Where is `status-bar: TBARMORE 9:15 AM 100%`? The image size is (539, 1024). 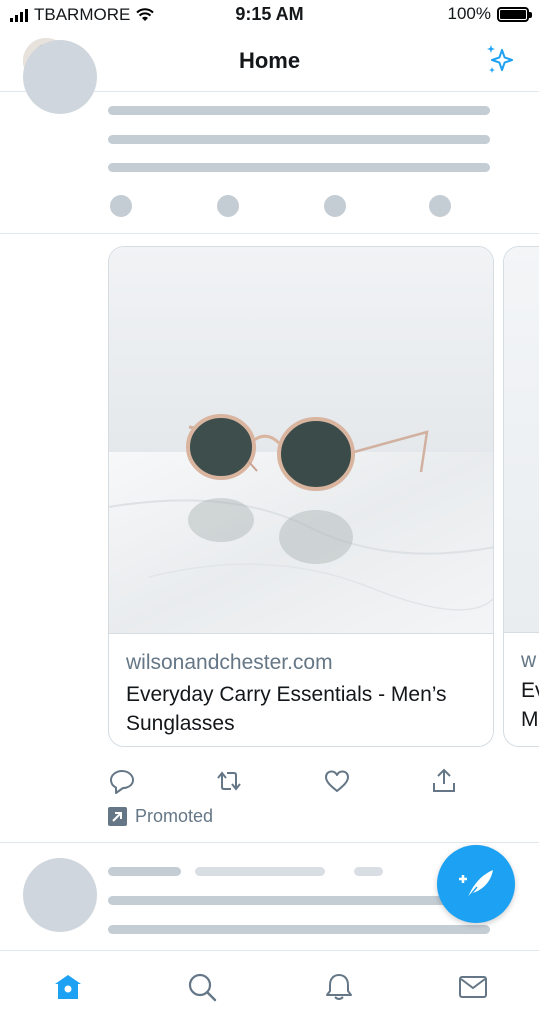 status-bar: TBARMORE 9:15 AM 100% is located at coordinates (269, 15).